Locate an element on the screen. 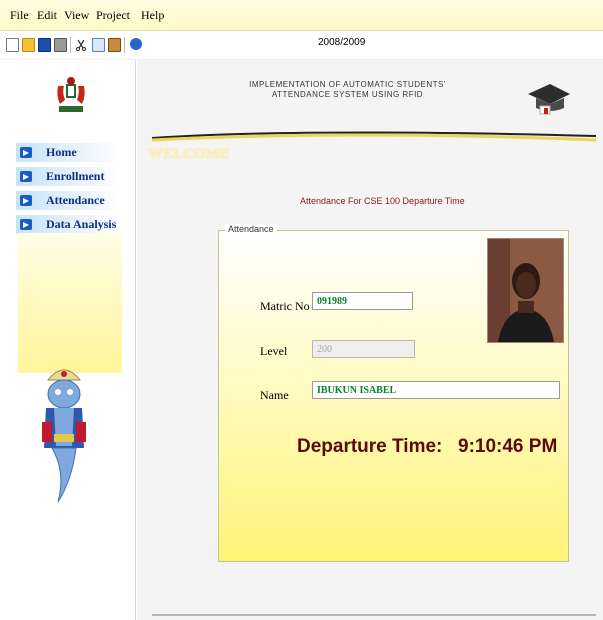 The height and width of the screenshot is (620, 603). menu-file: File is located at coordinates (19, 15).